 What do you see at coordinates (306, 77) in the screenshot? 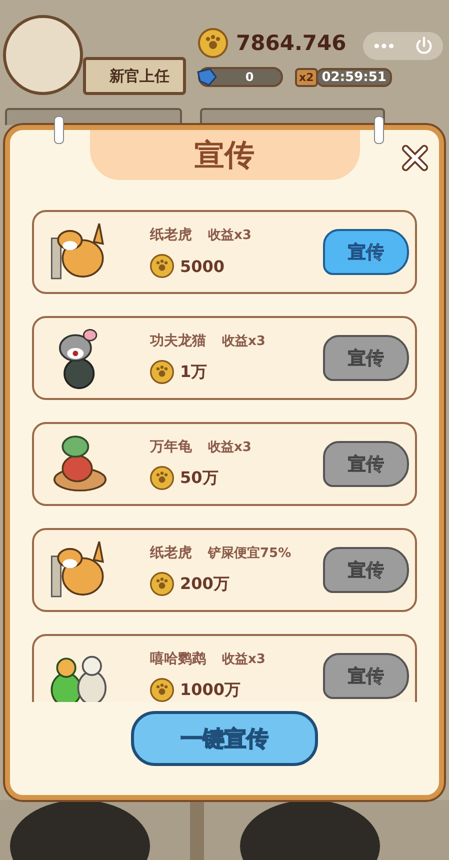
I see `multiplier-badge: x2` at bounding box center [306, 77].